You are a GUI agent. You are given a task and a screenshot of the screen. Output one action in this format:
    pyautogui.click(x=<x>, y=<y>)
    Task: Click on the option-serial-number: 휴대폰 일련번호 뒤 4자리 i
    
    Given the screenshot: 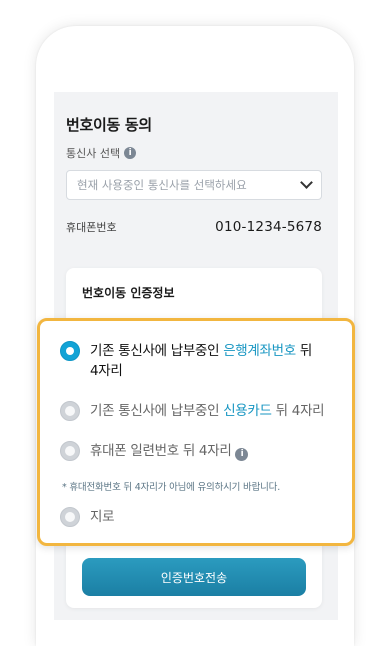 What is the action you would take?
    pyautogui.click(x=154, y=451)
    